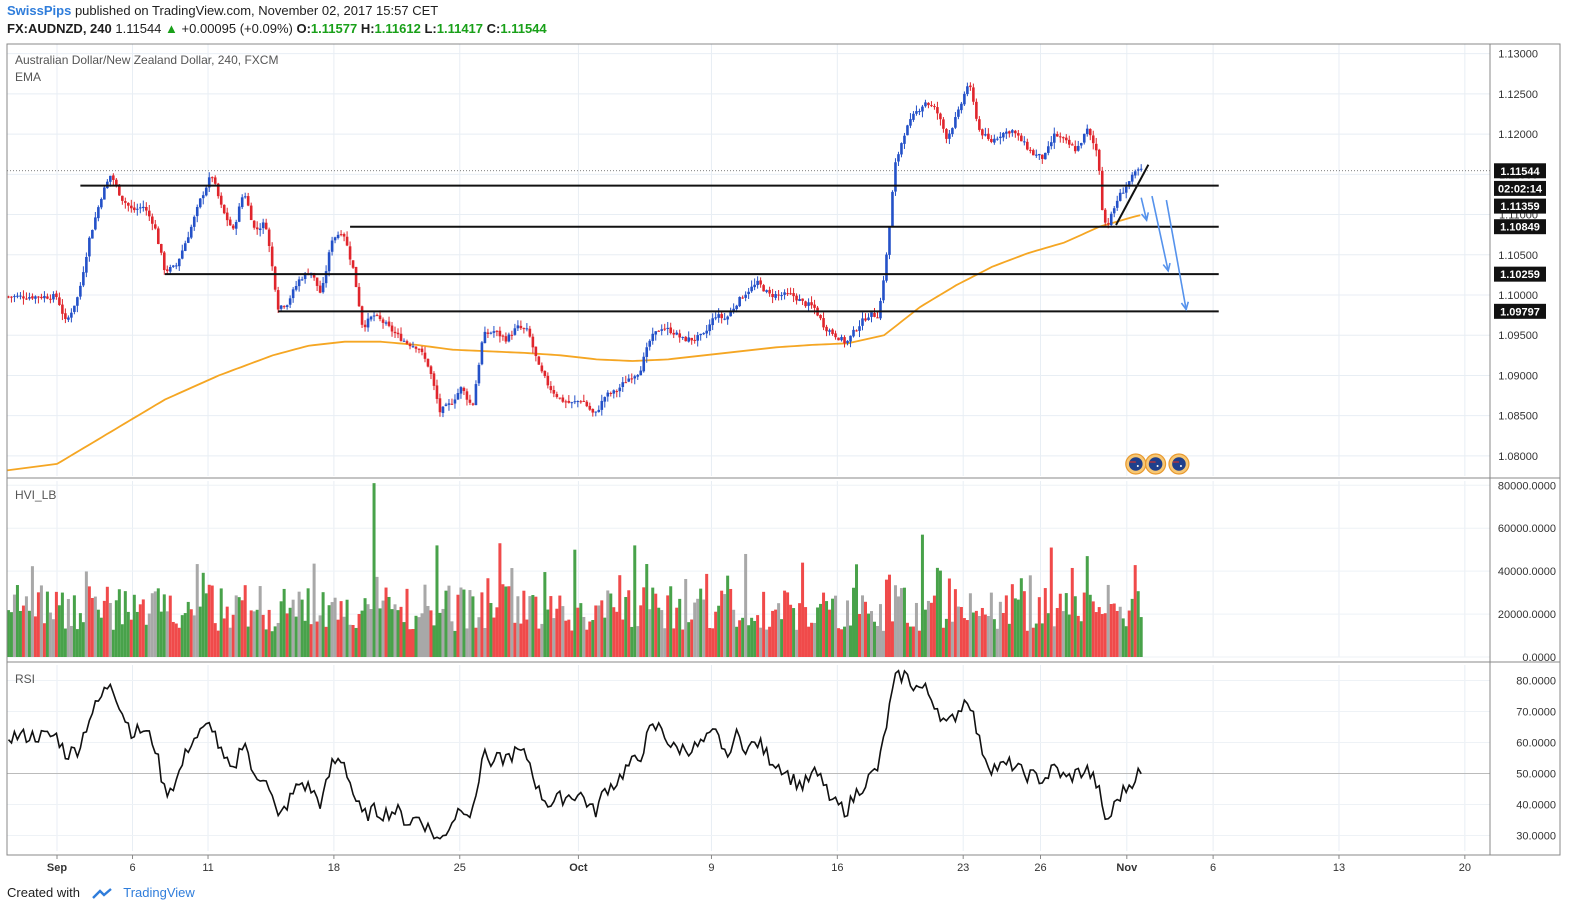 The width and height of the screenshot is (1579, 917). Describe the element at coordinates (1518, 336) in the screenshot. I see `price-axis-tick-label: 1.09500` at that location.